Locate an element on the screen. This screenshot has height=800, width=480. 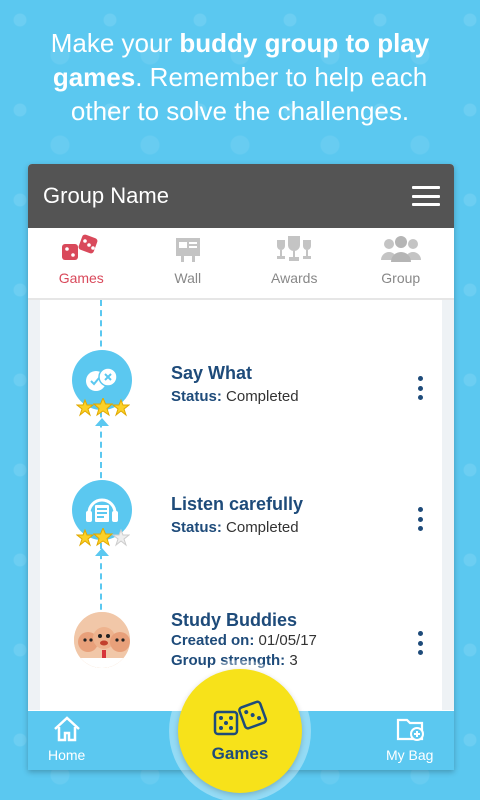
tab-awards: Awards is located at coordinates (294, 263).